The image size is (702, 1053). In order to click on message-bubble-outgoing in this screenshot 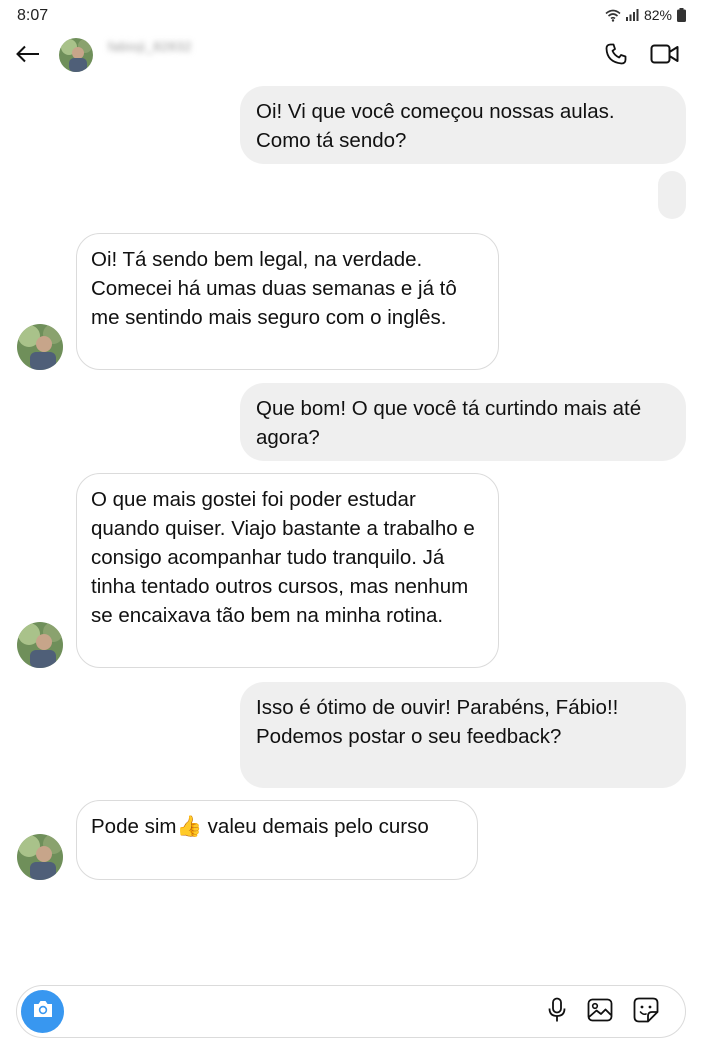, I will do `click(672, 195)`.